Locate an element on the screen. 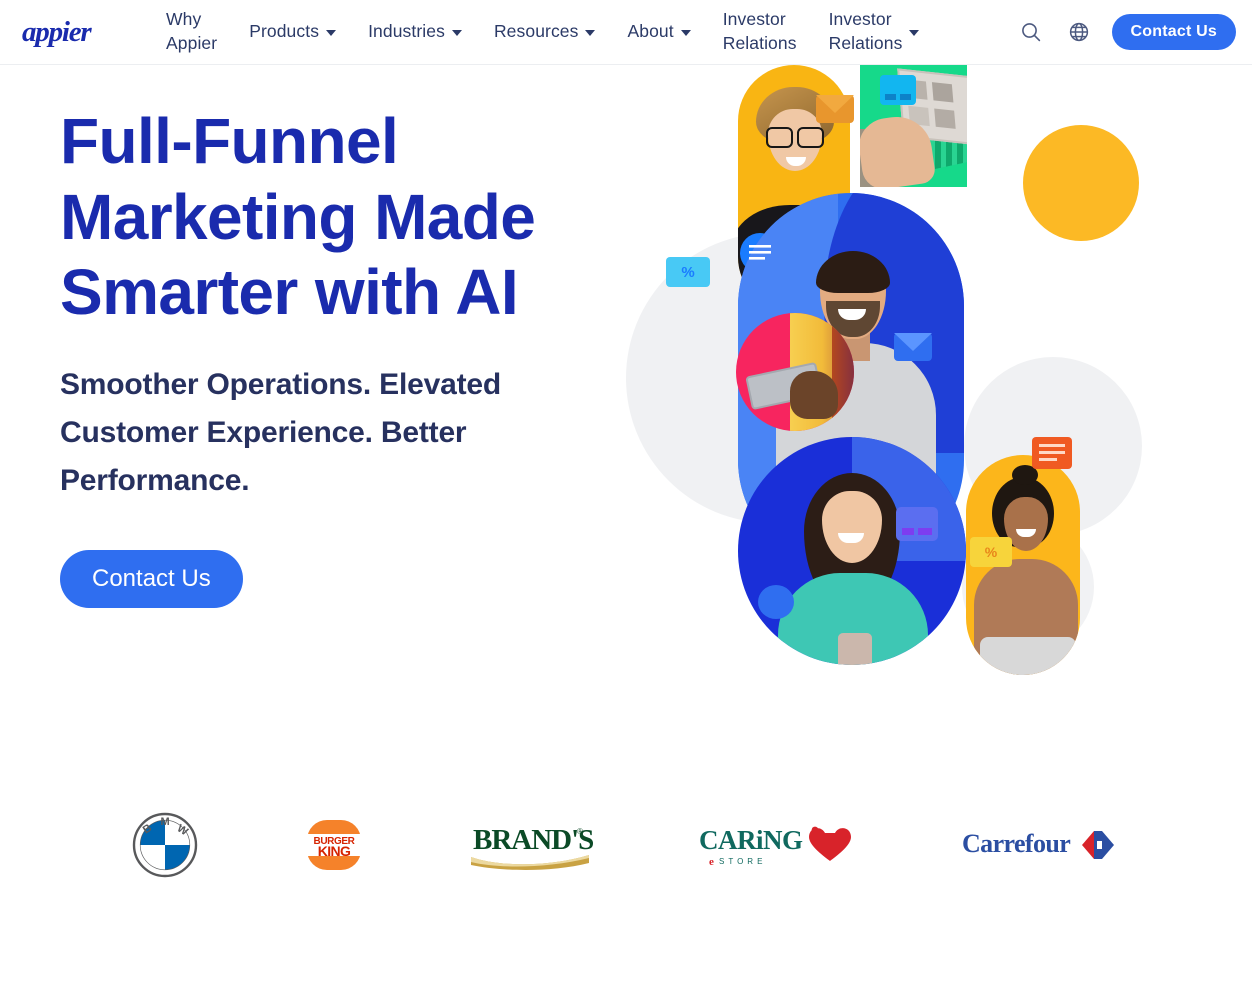  card-purple-icon is located at coordinates (917, 524).